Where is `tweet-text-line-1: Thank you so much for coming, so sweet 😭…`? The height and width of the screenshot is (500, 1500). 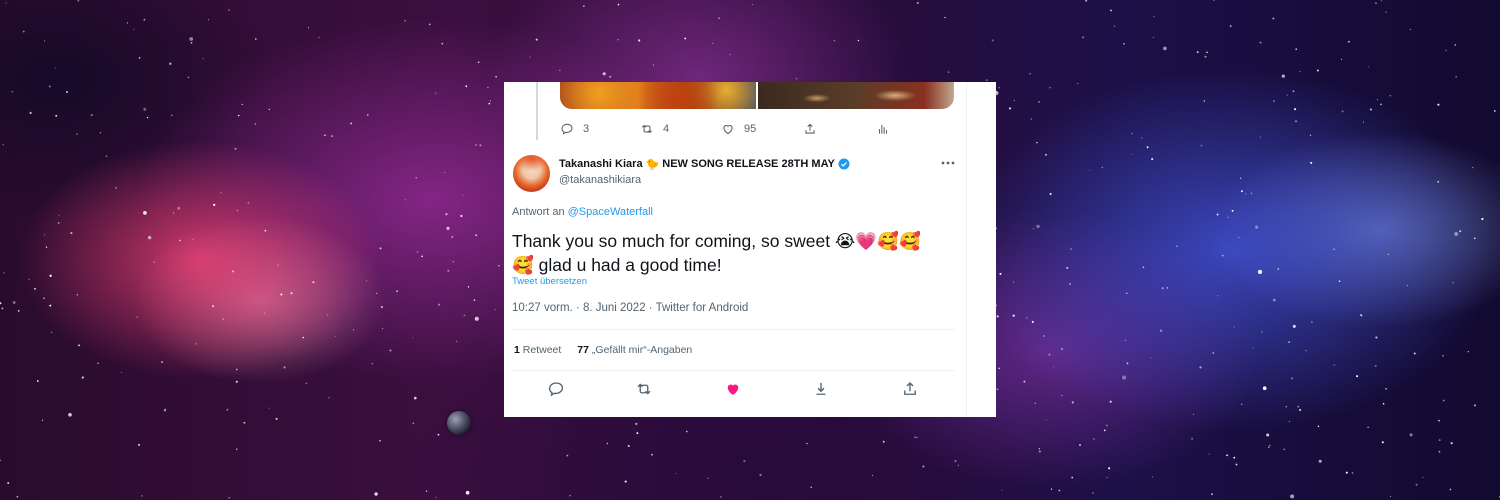 tweet-text-line-1: Thank you so much for coming, so sweet 😭… is located at coordinates (716, 241).